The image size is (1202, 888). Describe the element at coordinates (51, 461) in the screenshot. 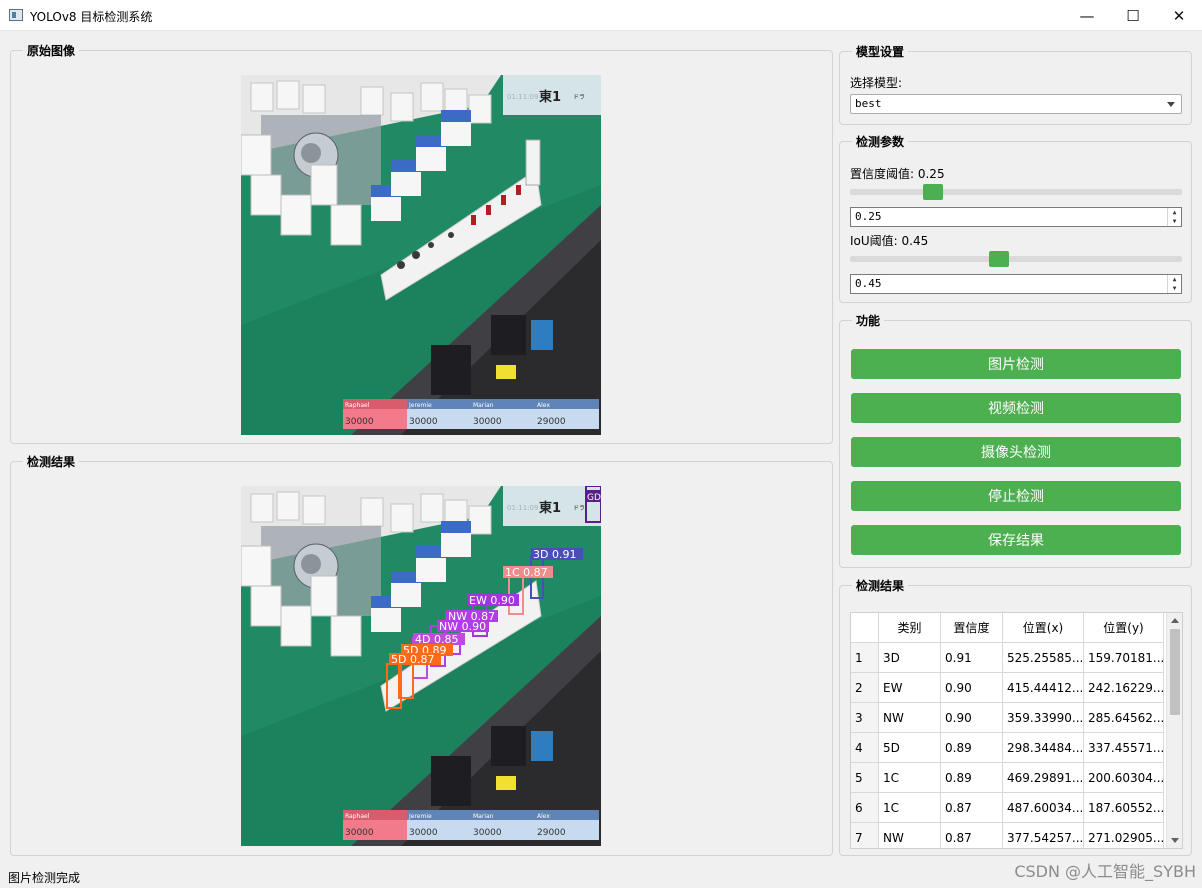

I see `result-image-title: 检测结果` at that location.